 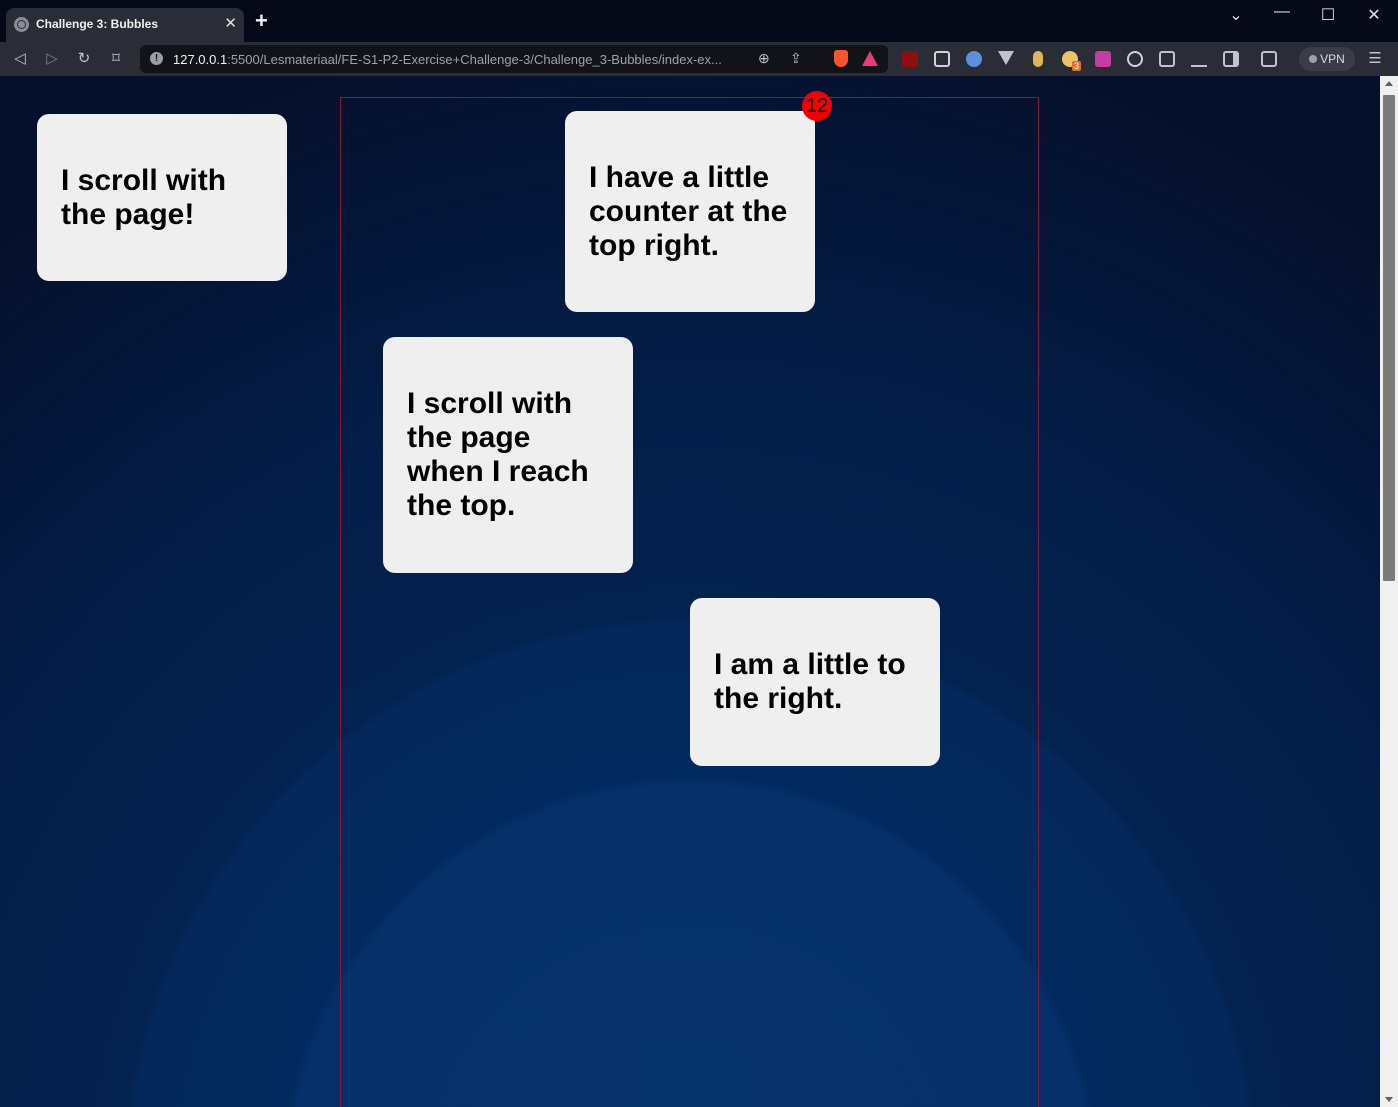 I want to click on minimize-icon: —, so click(x=1282, y=12).